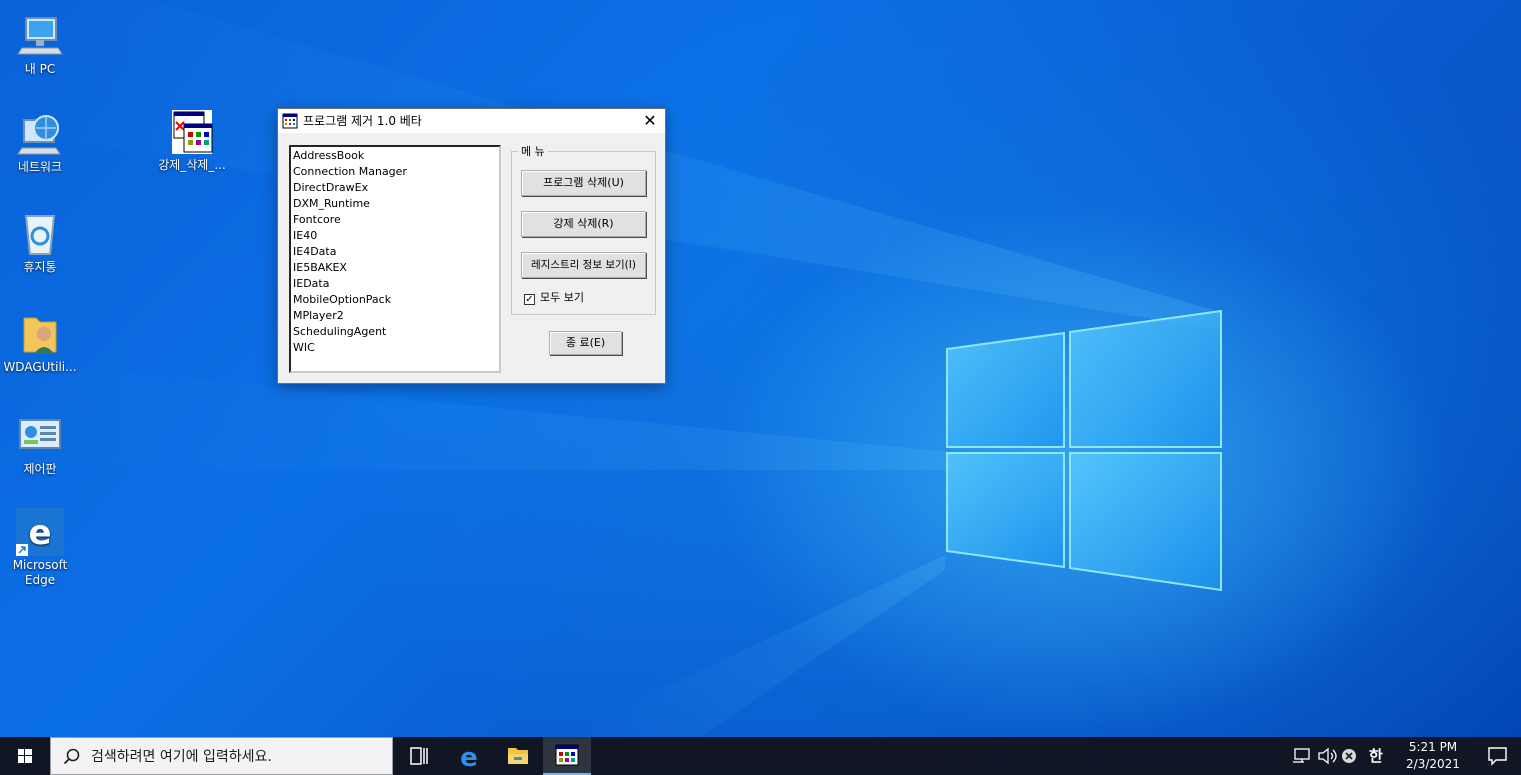  What do you see at coordinates (760, 756) in the screenshot?
I see `taskbar: 검색하려면 여기에 입력하세요. e 한 5:21 PM 2/3/2021` at bounding box center [760, 756].